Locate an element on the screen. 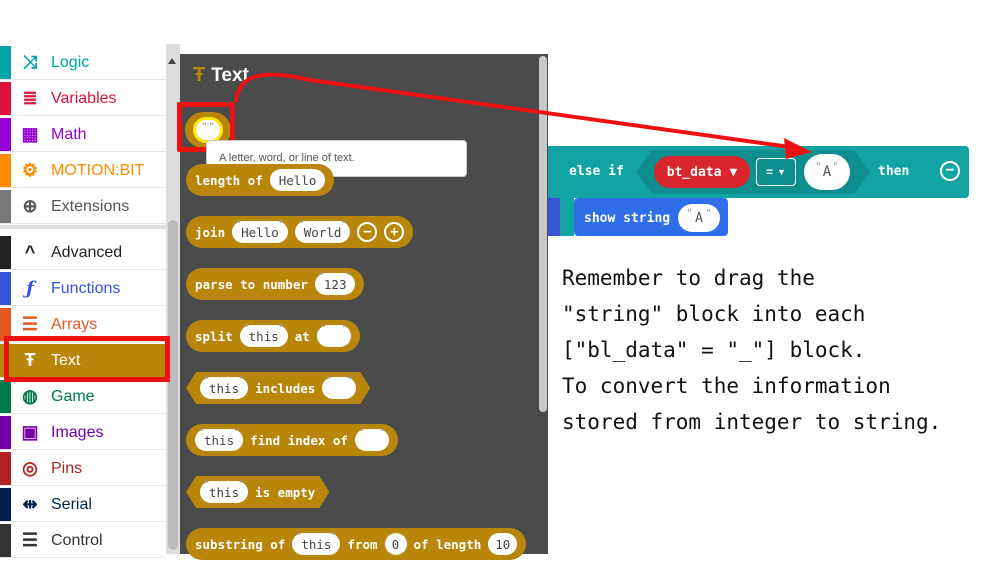 The image size is (1000, 562). length-of-block: length of Hello is located at coordinates (260, 180).